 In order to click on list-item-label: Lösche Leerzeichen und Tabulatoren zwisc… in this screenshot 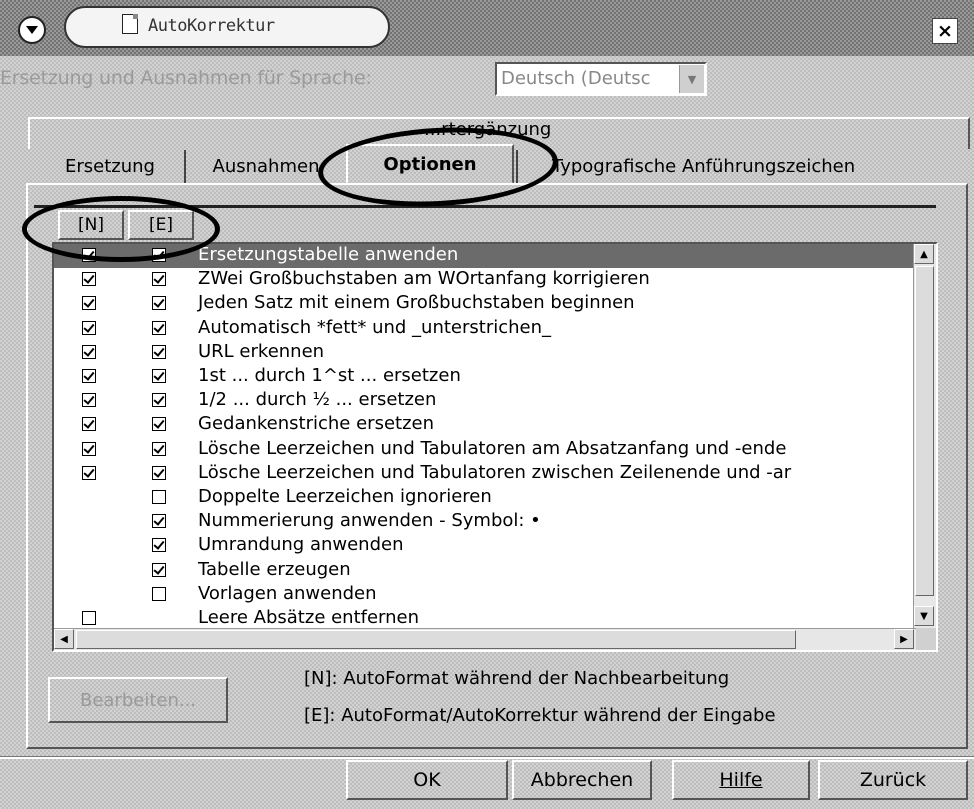, I will do `click(495, 472)`.